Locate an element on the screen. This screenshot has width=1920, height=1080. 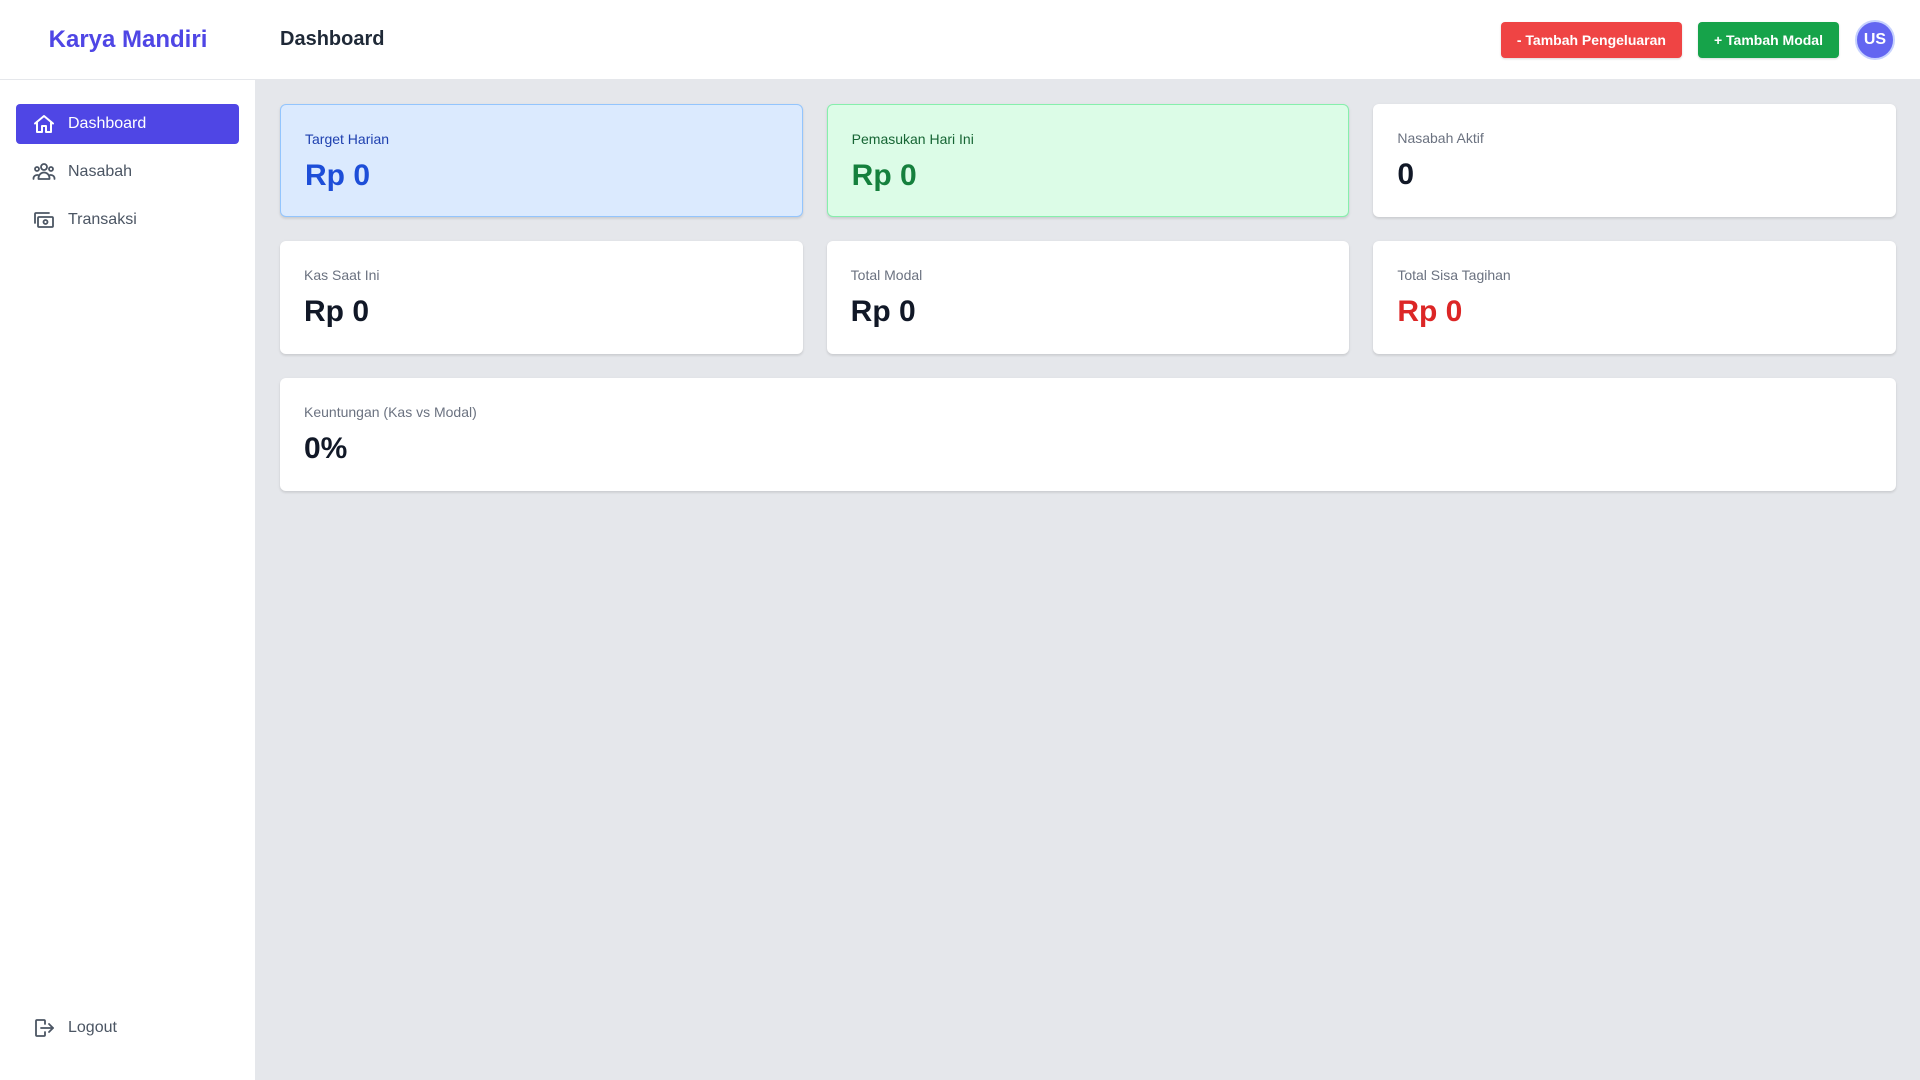
stat-label: Total Modal is located at coordinates (886, 275).